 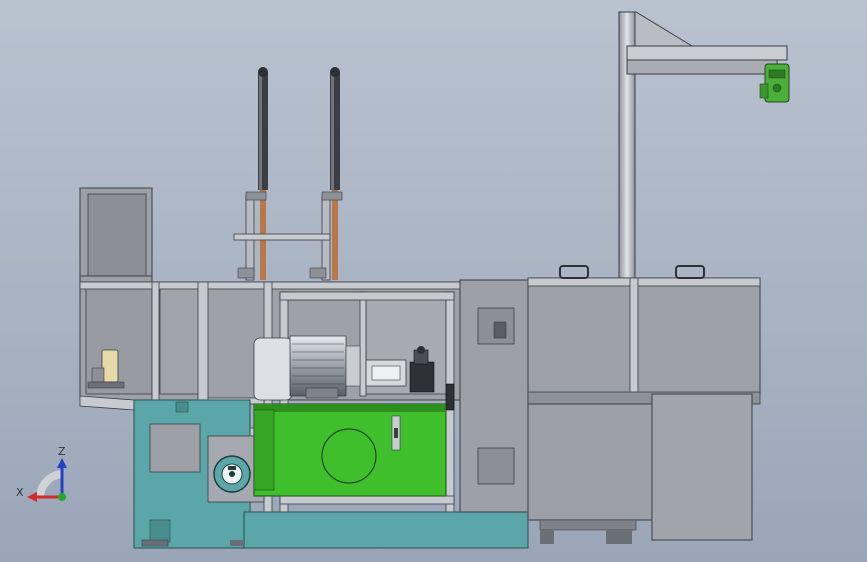 I want to click on far-right-enclosure, so click(x=644, y=404).